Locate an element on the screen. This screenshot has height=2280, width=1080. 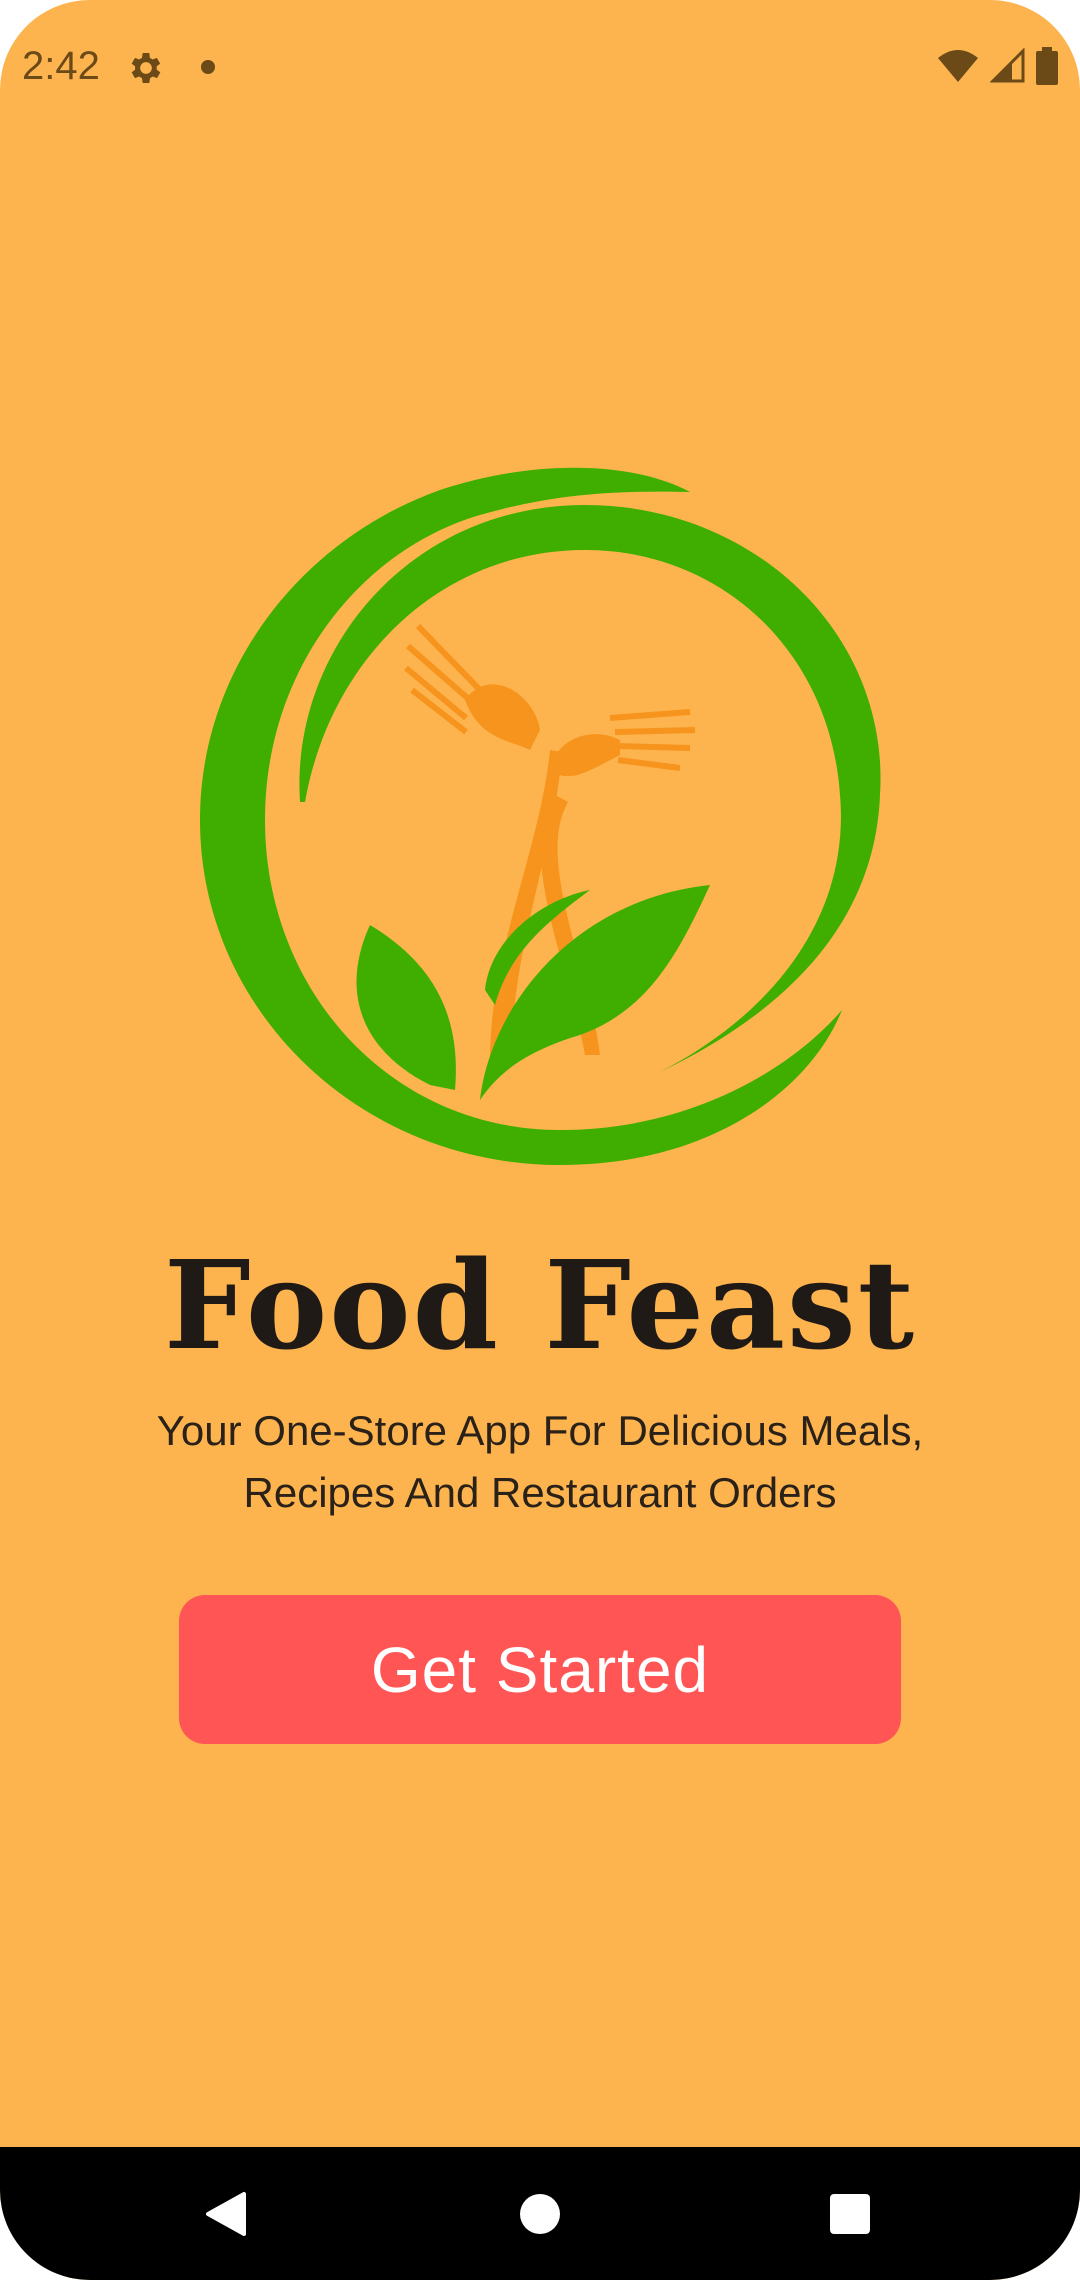
nav-home-button is located at coordinates (540, 2213).